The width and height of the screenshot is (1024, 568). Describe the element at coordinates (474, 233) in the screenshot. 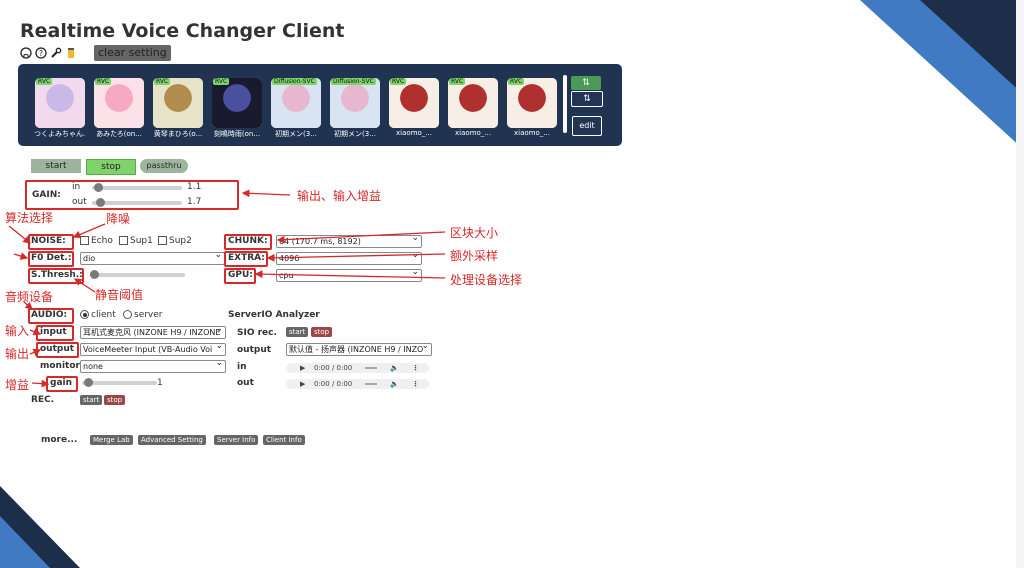

I see `annotation-chunk: 区块大小` at that location.